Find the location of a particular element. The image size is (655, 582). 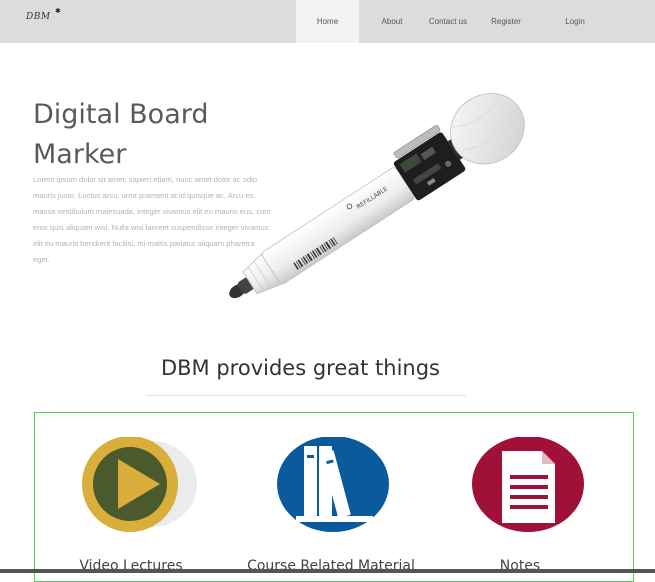

nav-contact-us: Contact us is located at coordinates (448, 21).